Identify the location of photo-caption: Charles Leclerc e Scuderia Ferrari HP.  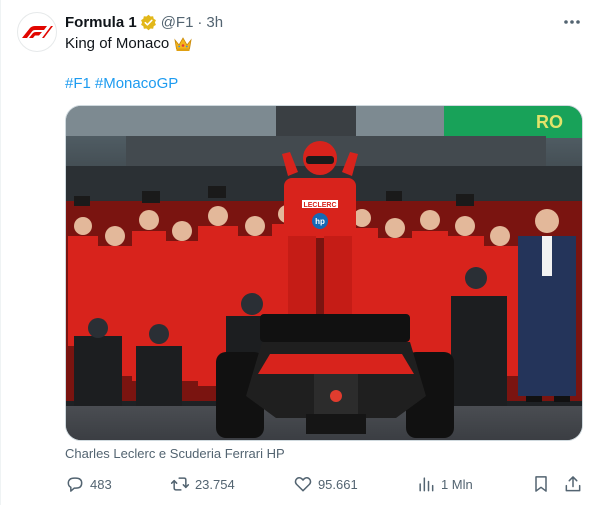
(175, 453).